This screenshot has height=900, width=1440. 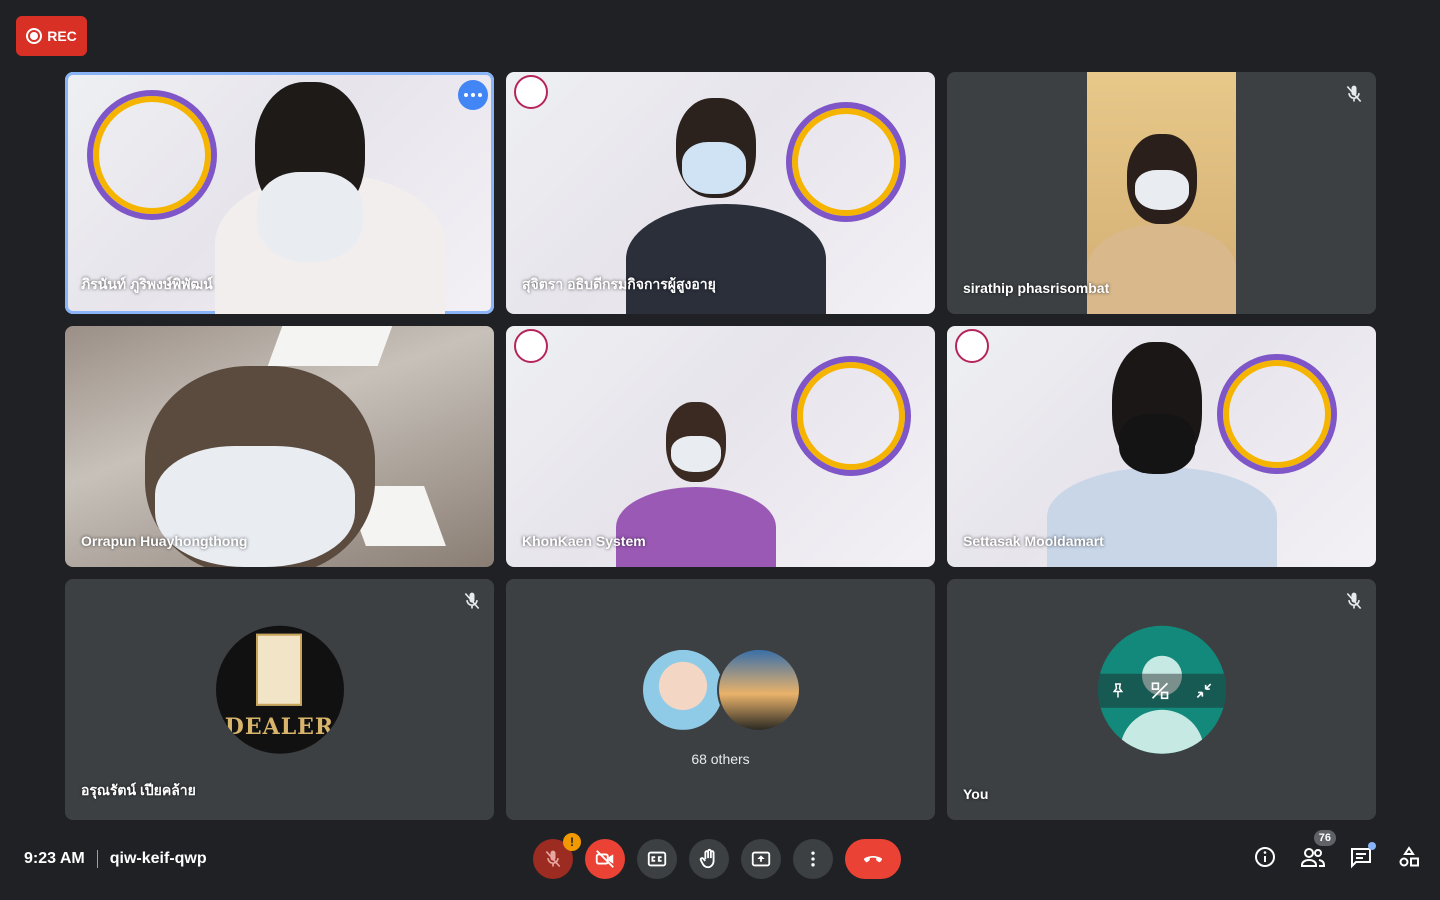 I want to click on info-icon, so click(x=1265, y=857).